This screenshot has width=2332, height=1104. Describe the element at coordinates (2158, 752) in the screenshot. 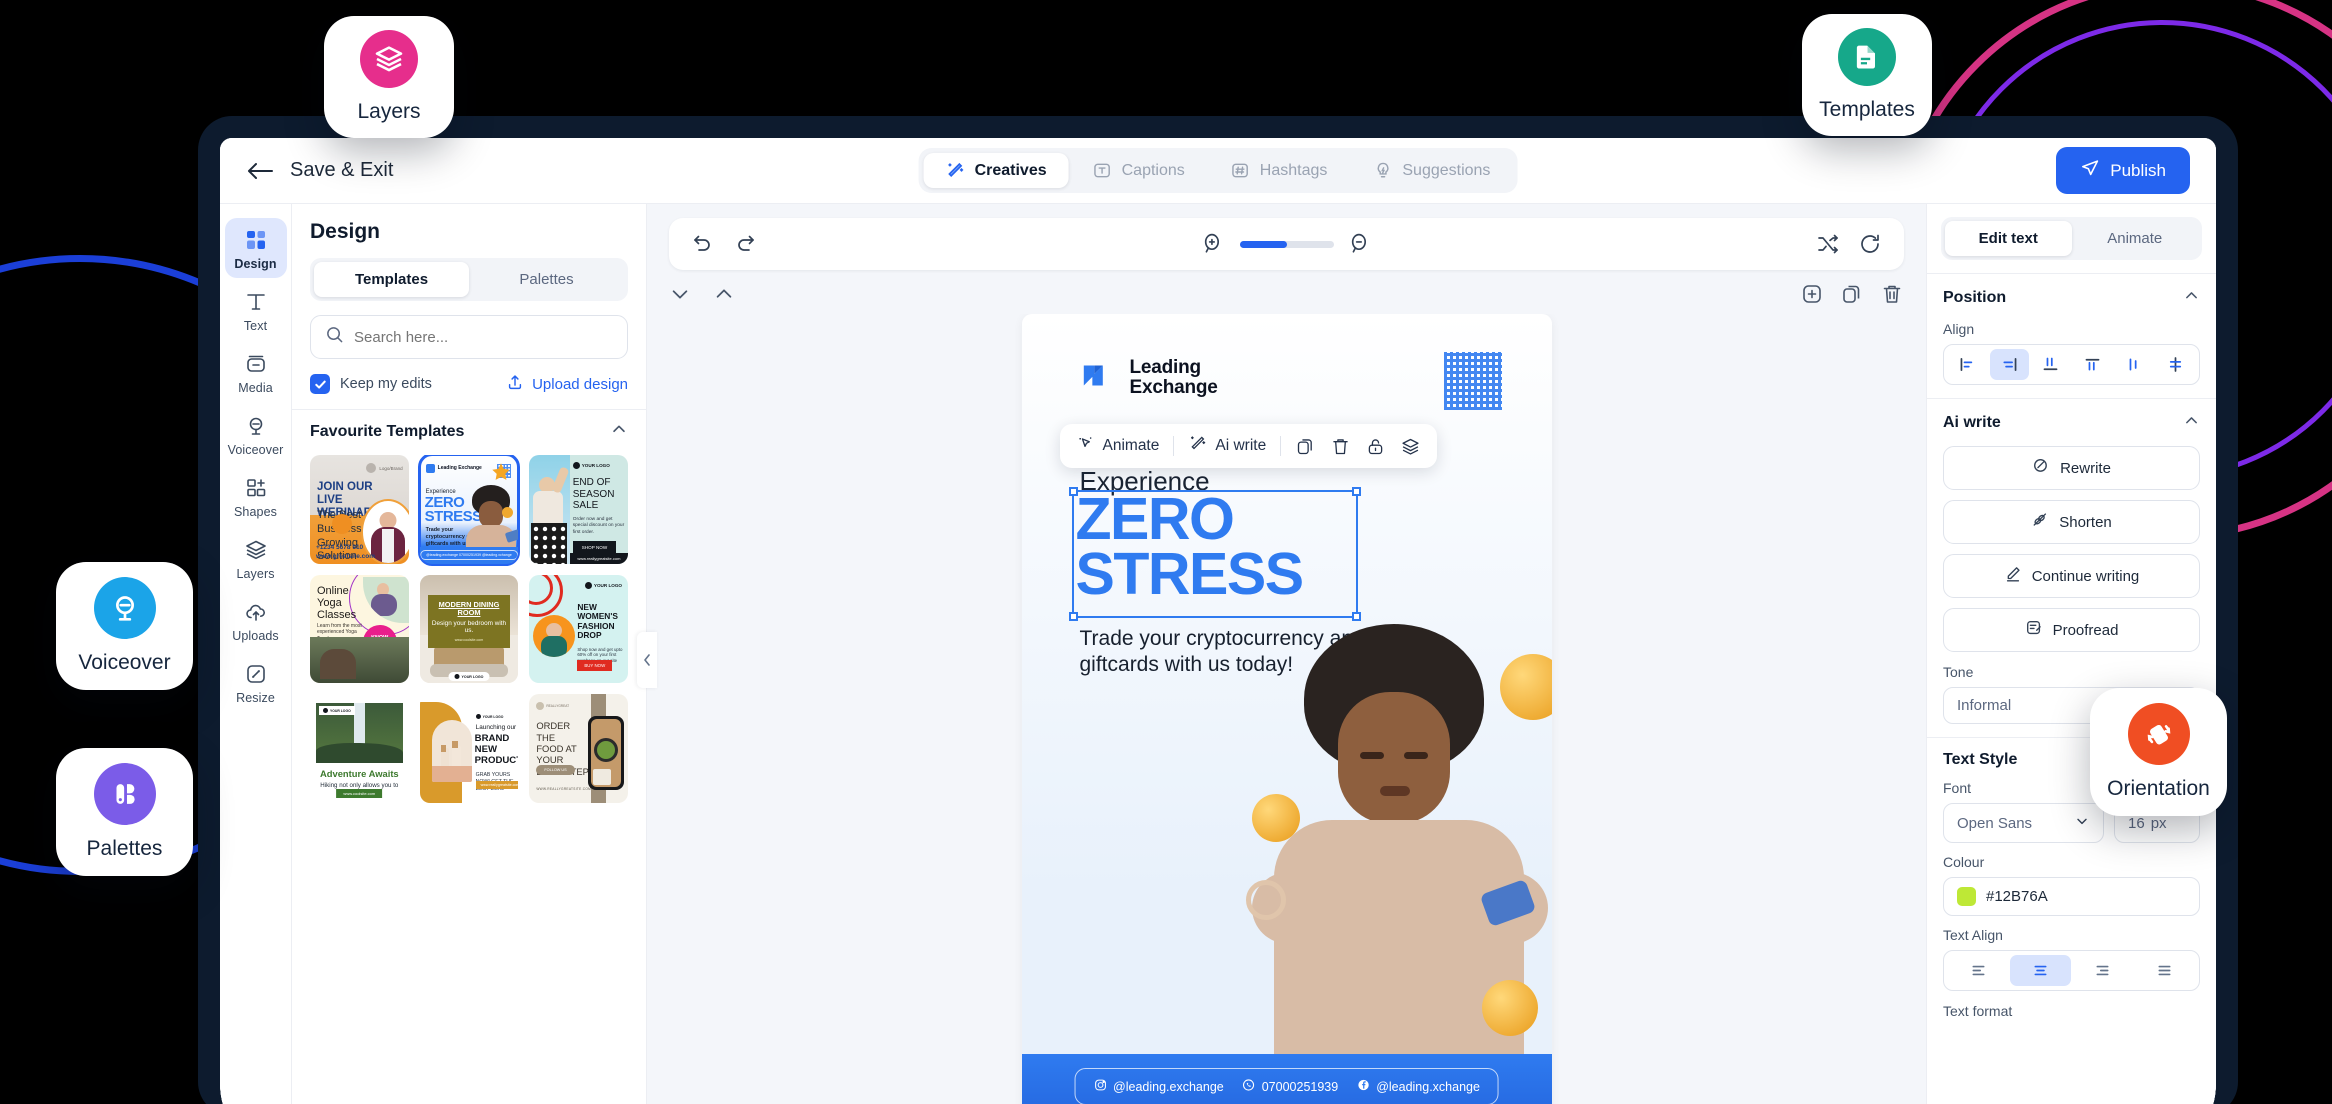

I see `feature-card-orientation: Orientation` at that location.